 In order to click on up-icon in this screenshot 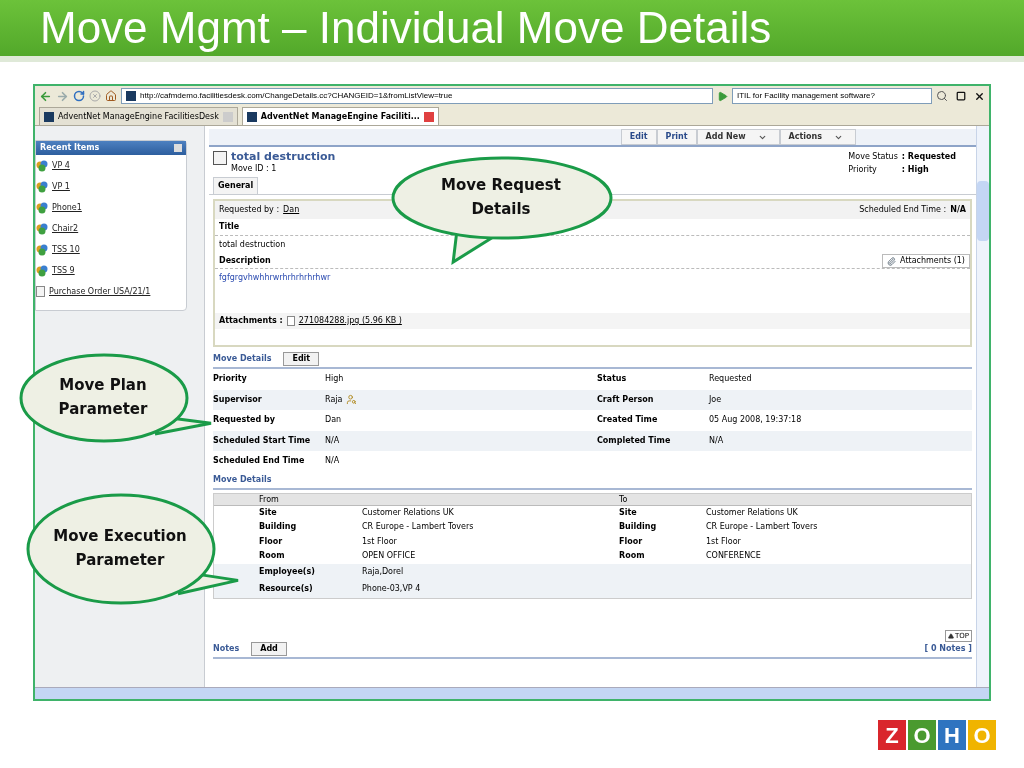, I will do `click(951, 635)`.